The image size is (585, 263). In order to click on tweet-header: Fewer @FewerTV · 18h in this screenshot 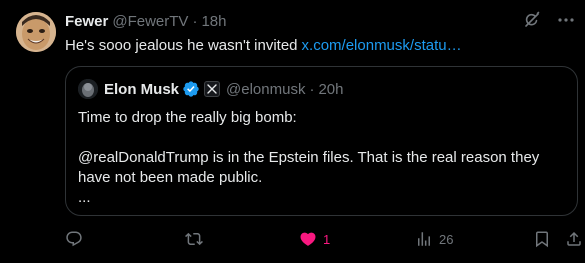, I will do `click(145, 21)`.